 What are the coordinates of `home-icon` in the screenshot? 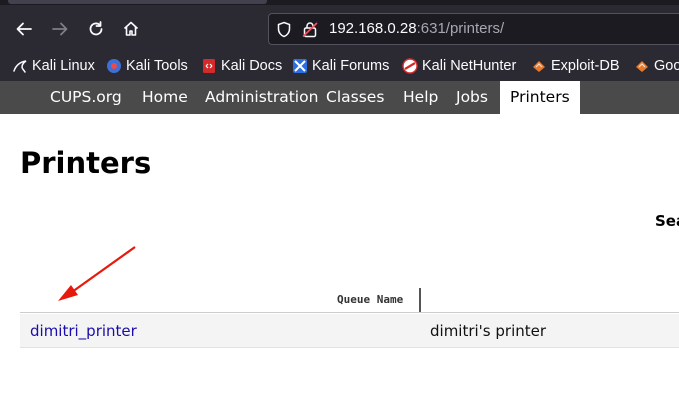 It's located at (131, 28).